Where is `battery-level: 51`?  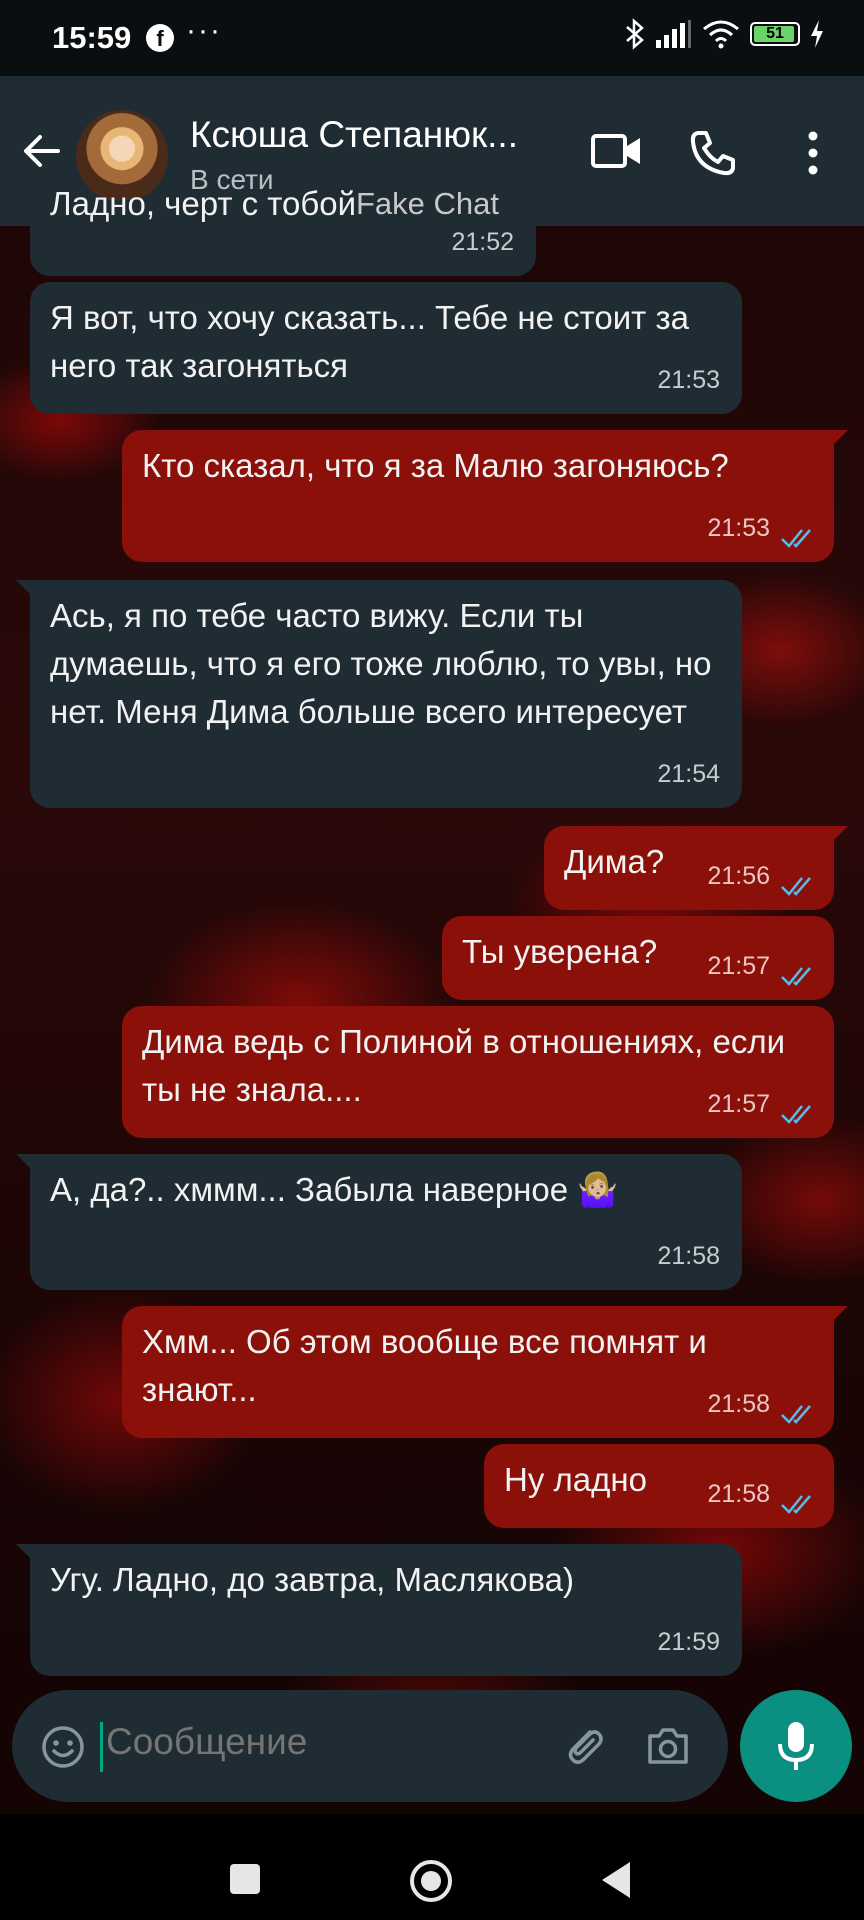
battery-level: 51 is located at coordinates (775, 33).